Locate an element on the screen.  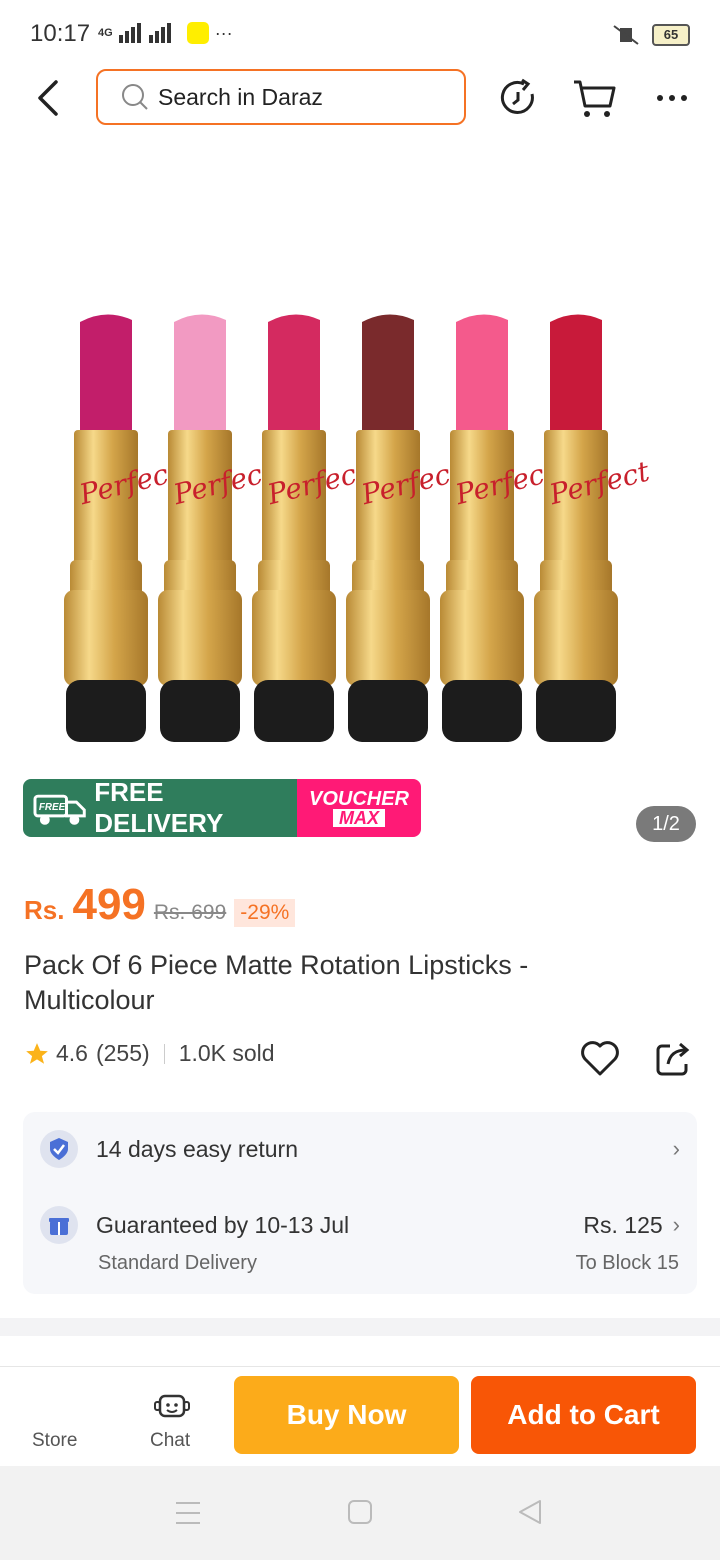
delivery-type: Standard Delivery is located at coordinates (177, 1263).